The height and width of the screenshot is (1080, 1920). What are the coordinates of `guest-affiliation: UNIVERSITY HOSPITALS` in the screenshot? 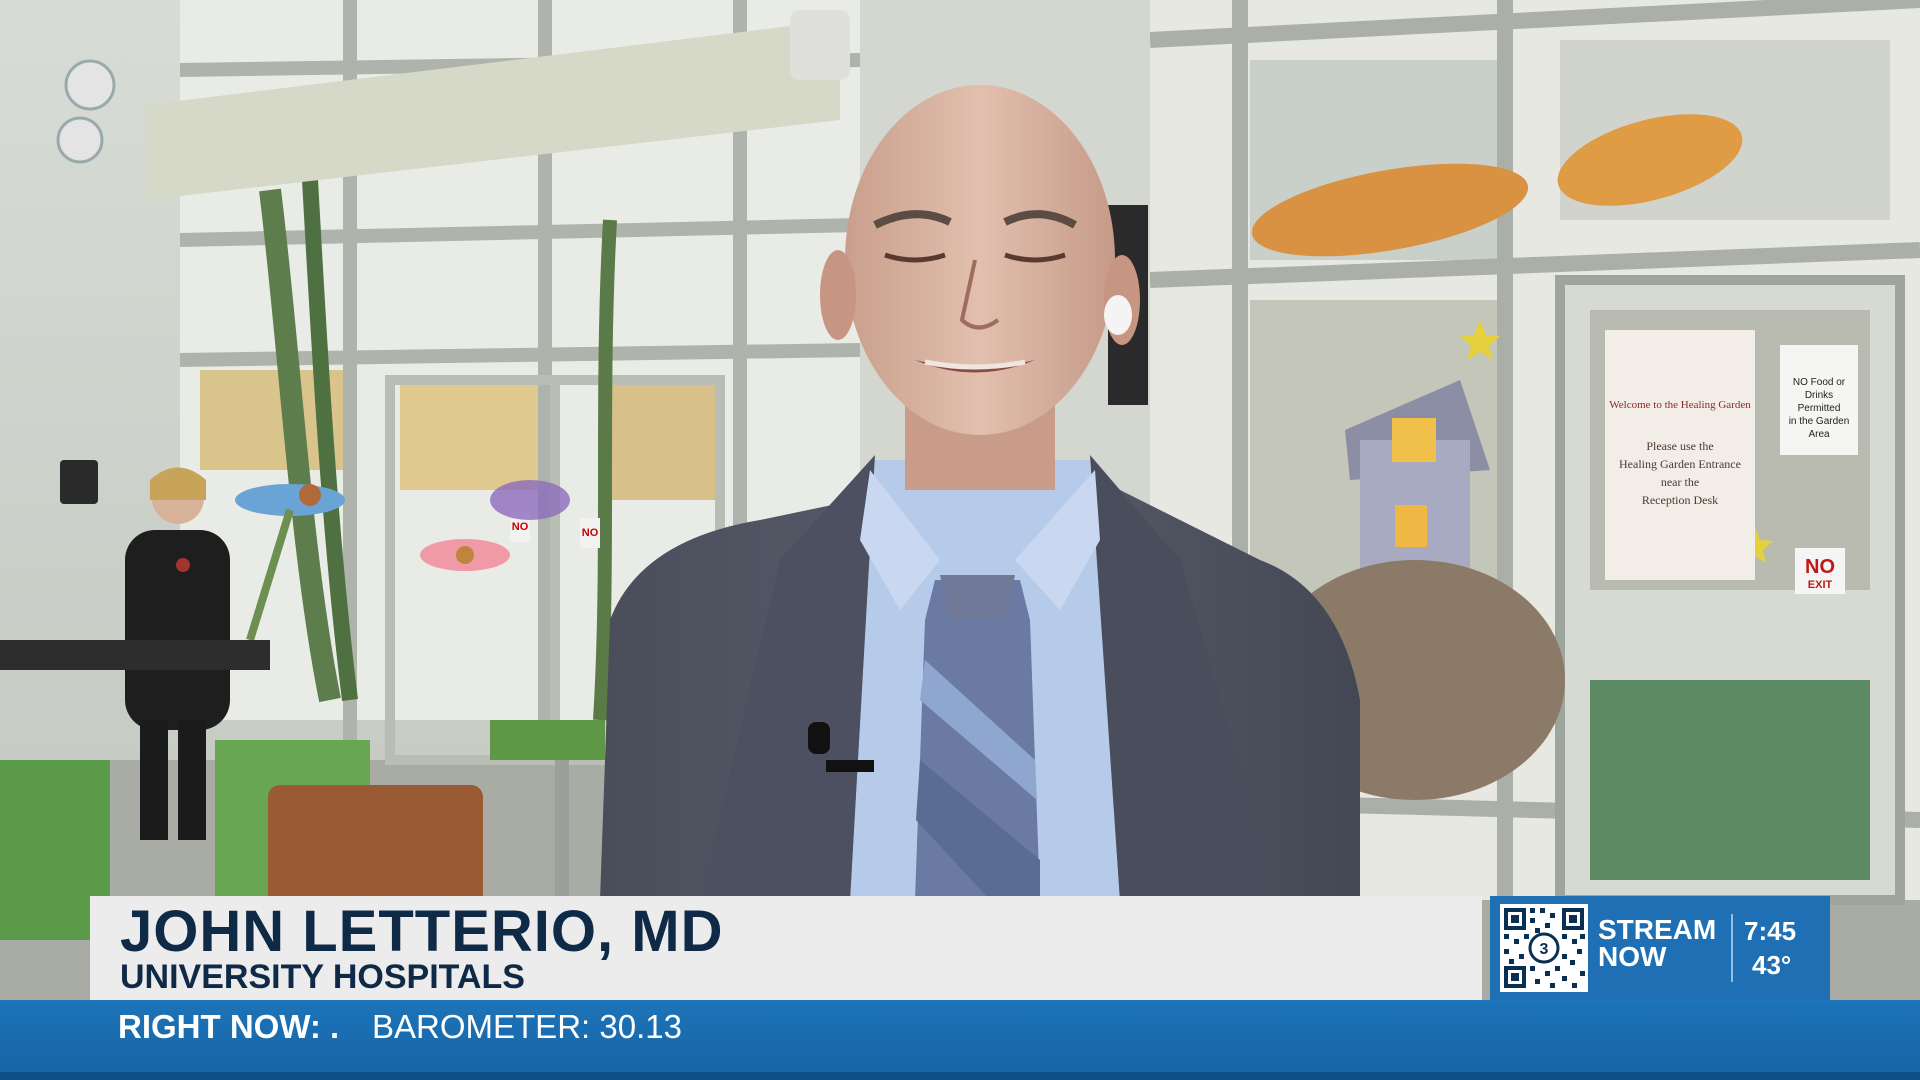 It's located at (322, 977).